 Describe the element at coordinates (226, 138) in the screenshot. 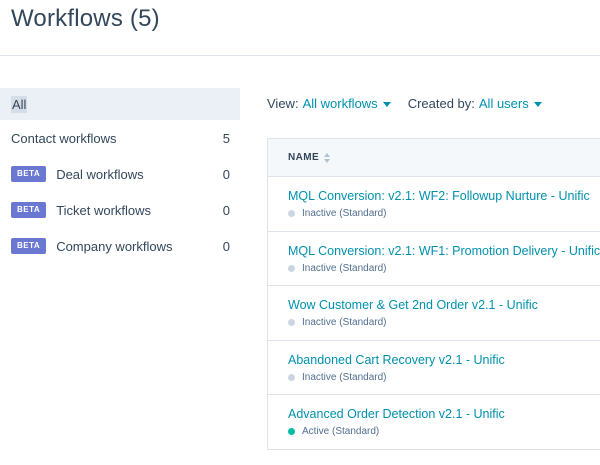

I see `sidebar-item-count: 5` at that location.